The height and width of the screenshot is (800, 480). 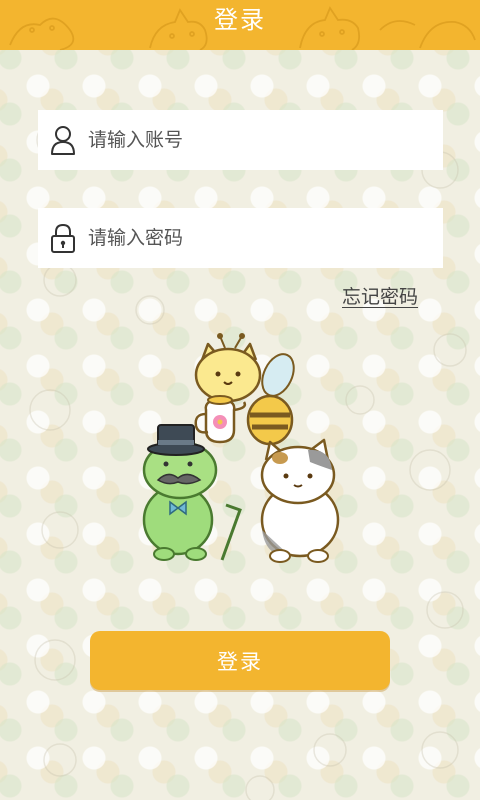 What do you see at coordinates (240, 660) in the screenshot?
I see `login-button: 登录` at bounding box center [240, 660].